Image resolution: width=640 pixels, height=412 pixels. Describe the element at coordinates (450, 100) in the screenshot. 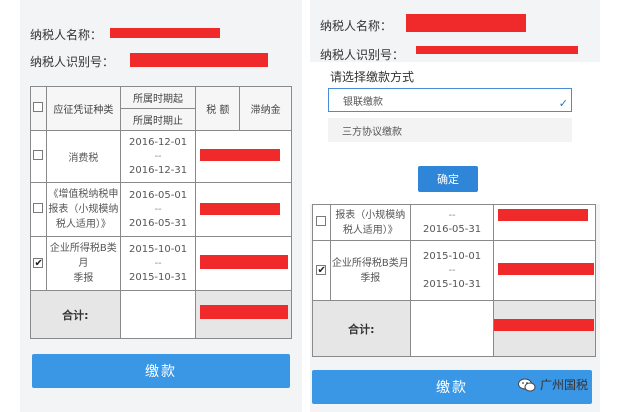

I see `option-unionpay: 银联缴款 ✓` at that location.